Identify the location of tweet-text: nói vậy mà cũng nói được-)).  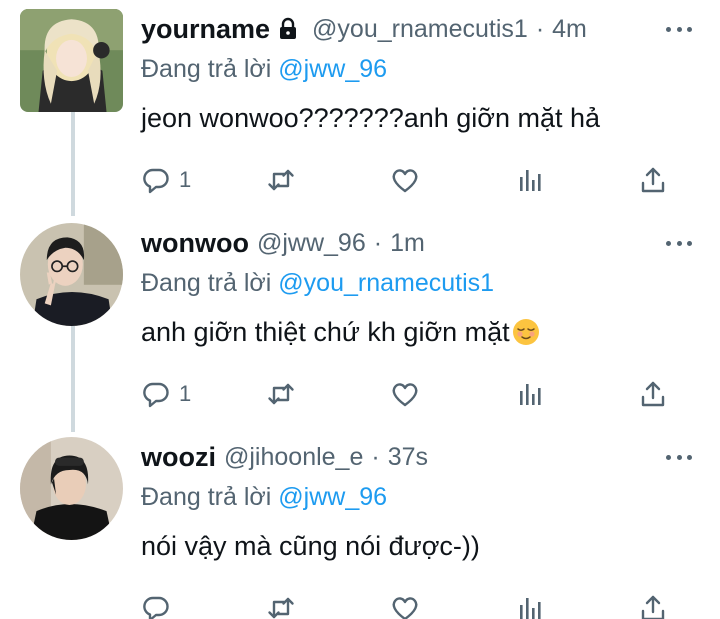
(310, 546).